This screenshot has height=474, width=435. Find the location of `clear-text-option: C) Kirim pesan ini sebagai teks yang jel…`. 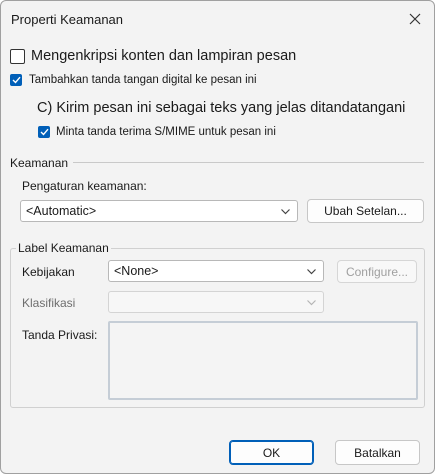

clear-text-option: C) Kirim pesan ini sebagai teks yang jel… is located at coordinates (221, 108).